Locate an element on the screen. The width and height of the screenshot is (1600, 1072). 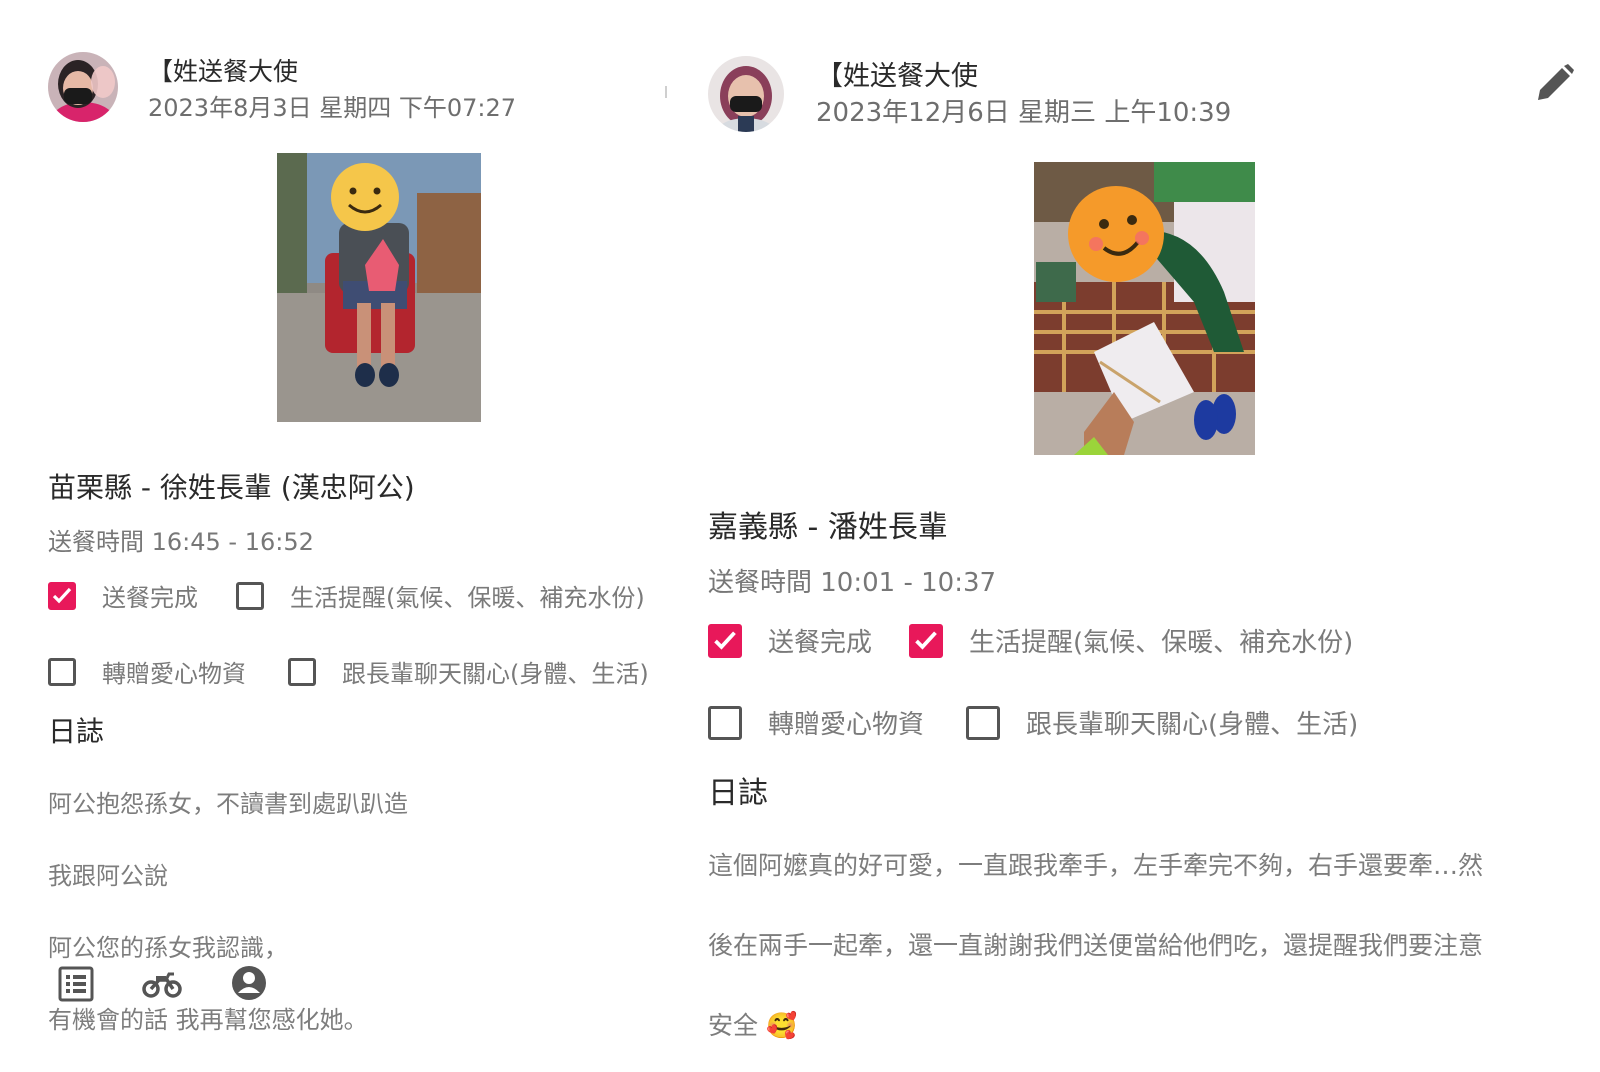
list-icon is located at coordinates (76, 986).